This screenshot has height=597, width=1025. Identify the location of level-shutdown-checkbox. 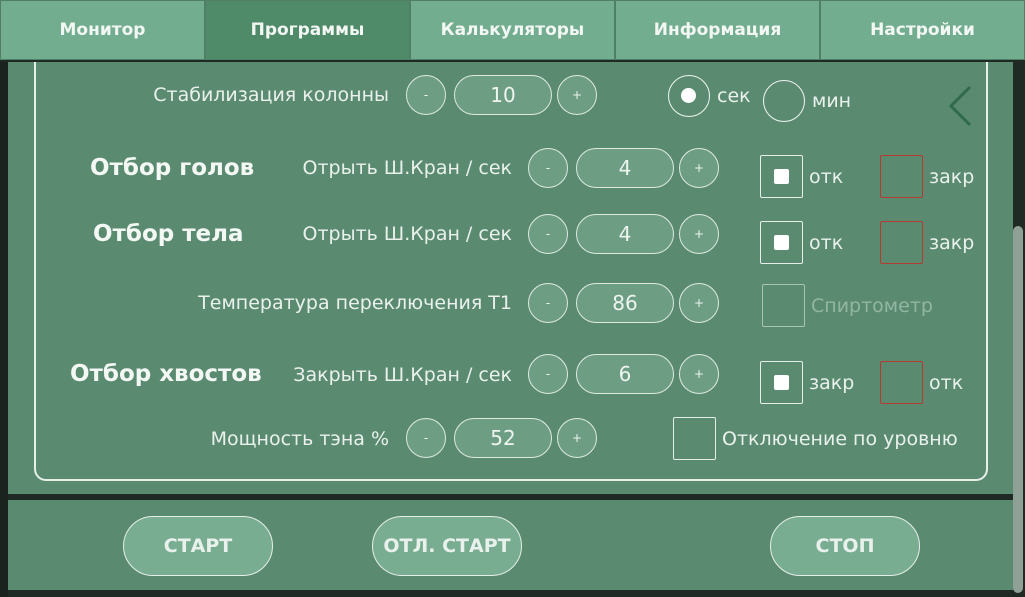
(694, 438).